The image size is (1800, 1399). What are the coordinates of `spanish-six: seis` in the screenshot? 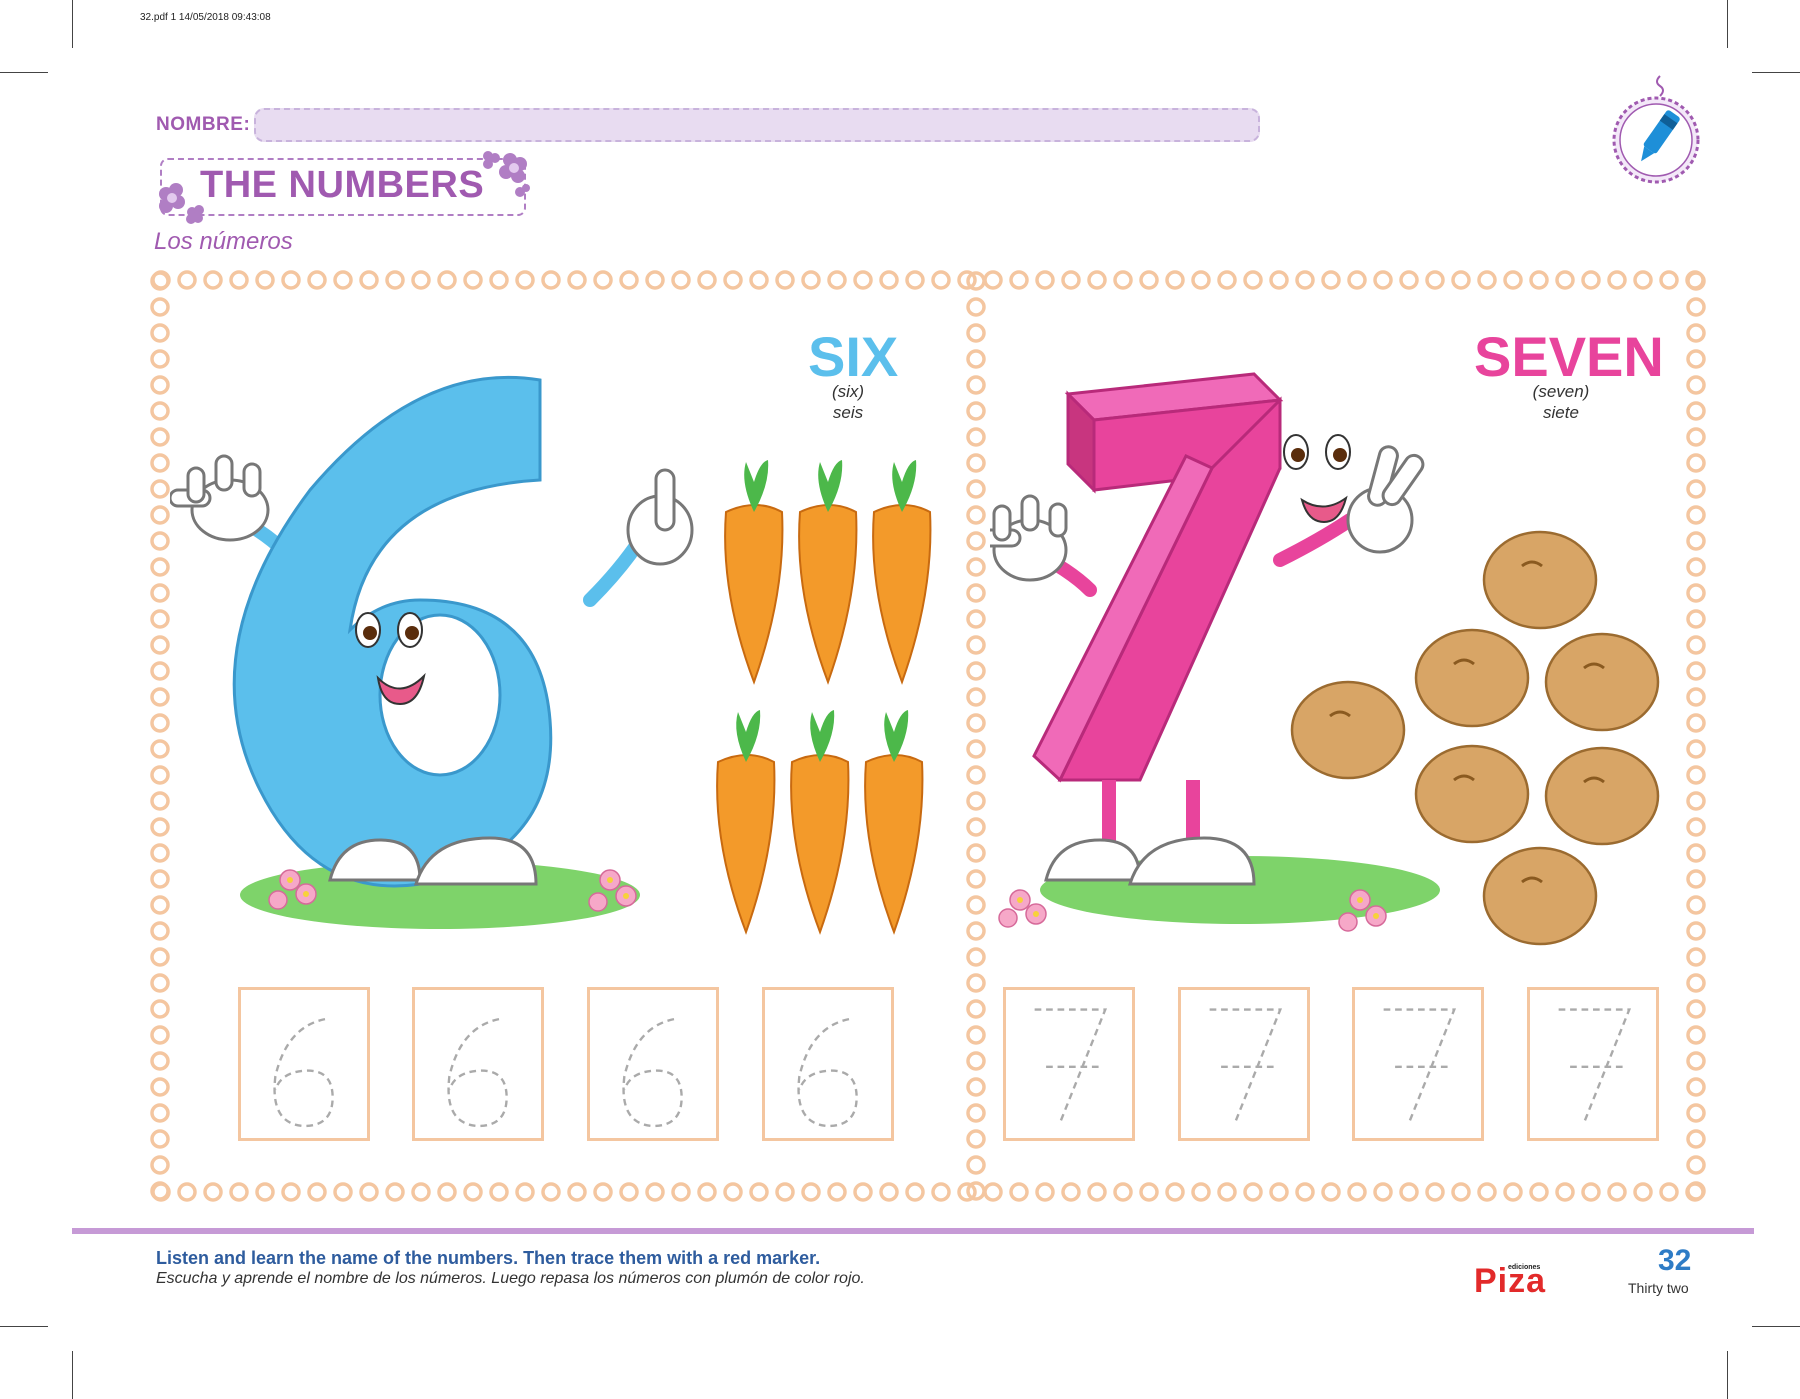 It's located at (848, 412).